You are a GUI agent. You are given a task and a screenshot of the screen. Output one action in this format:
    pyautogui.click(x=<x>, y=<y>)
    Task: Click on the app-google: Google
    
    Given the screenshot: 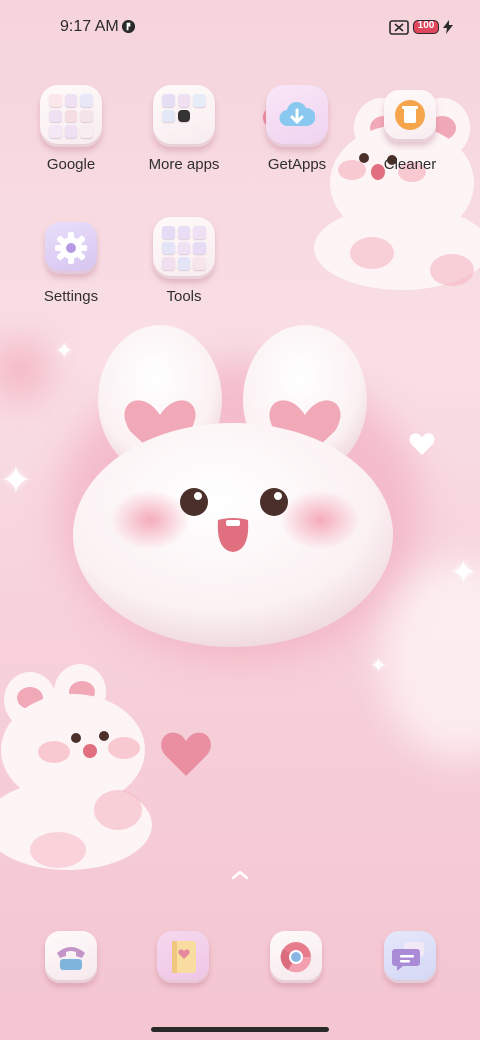 What is the action you would take?
    pyautogui.click(x=71, y=129)
    